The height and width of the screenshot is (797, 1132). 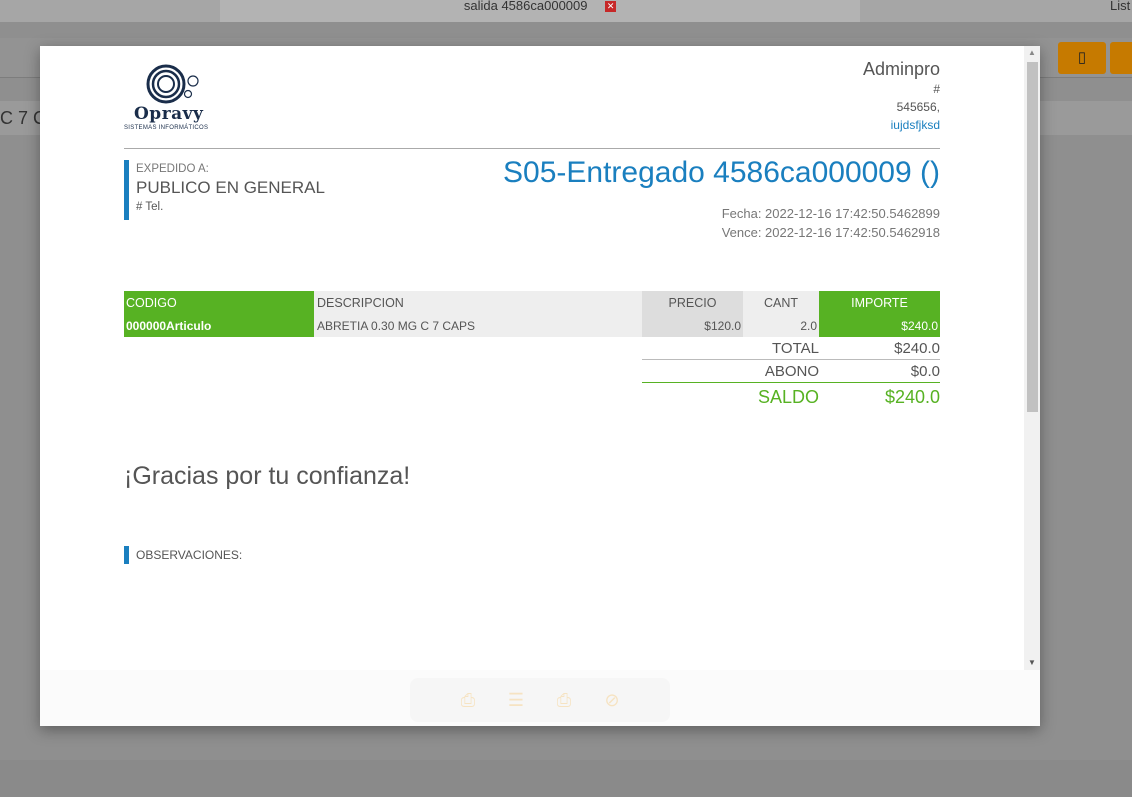 I want to click on saldo-label: SALDO, so click(x=788, y=397).